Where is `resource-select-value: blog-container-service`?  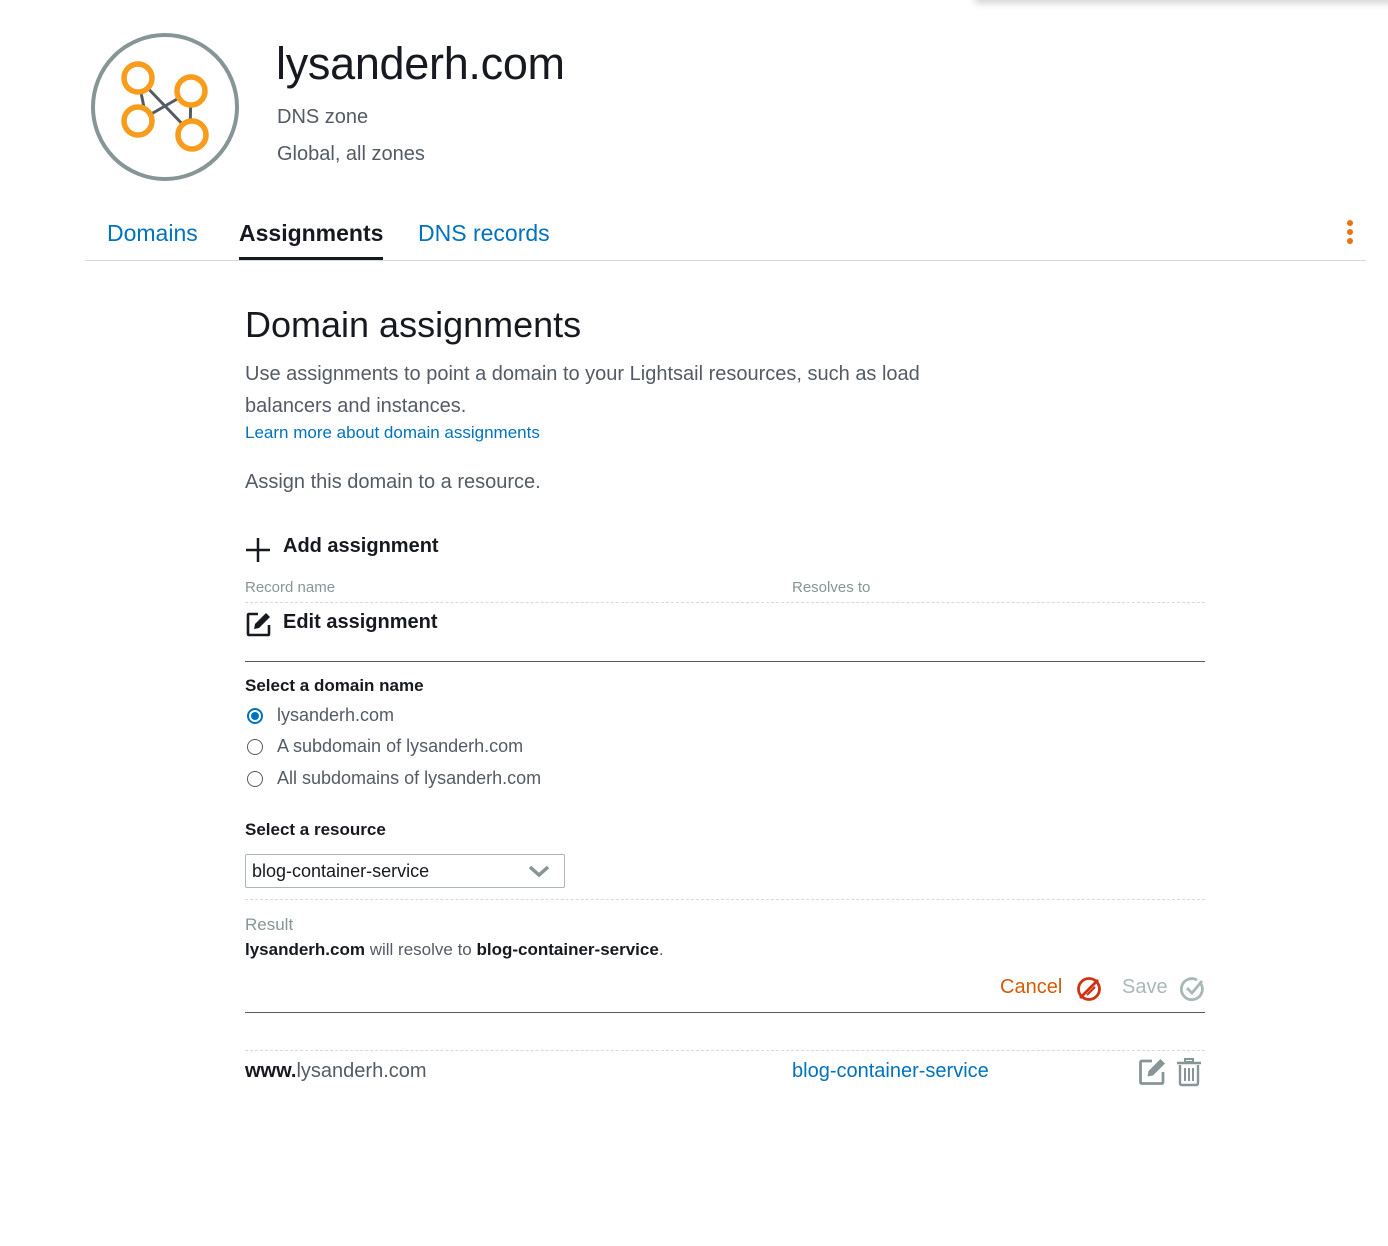 resource-select-value: blog-container-service is located at coordinates (341, 871).